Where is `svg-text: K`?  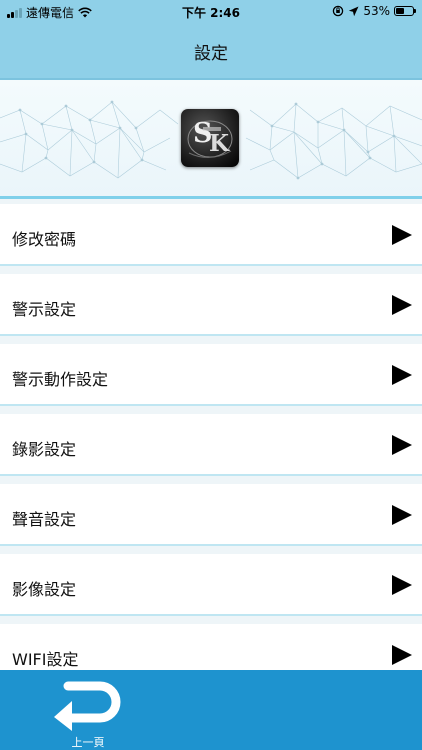 svg-text: K is located at coordinates (219, 143).